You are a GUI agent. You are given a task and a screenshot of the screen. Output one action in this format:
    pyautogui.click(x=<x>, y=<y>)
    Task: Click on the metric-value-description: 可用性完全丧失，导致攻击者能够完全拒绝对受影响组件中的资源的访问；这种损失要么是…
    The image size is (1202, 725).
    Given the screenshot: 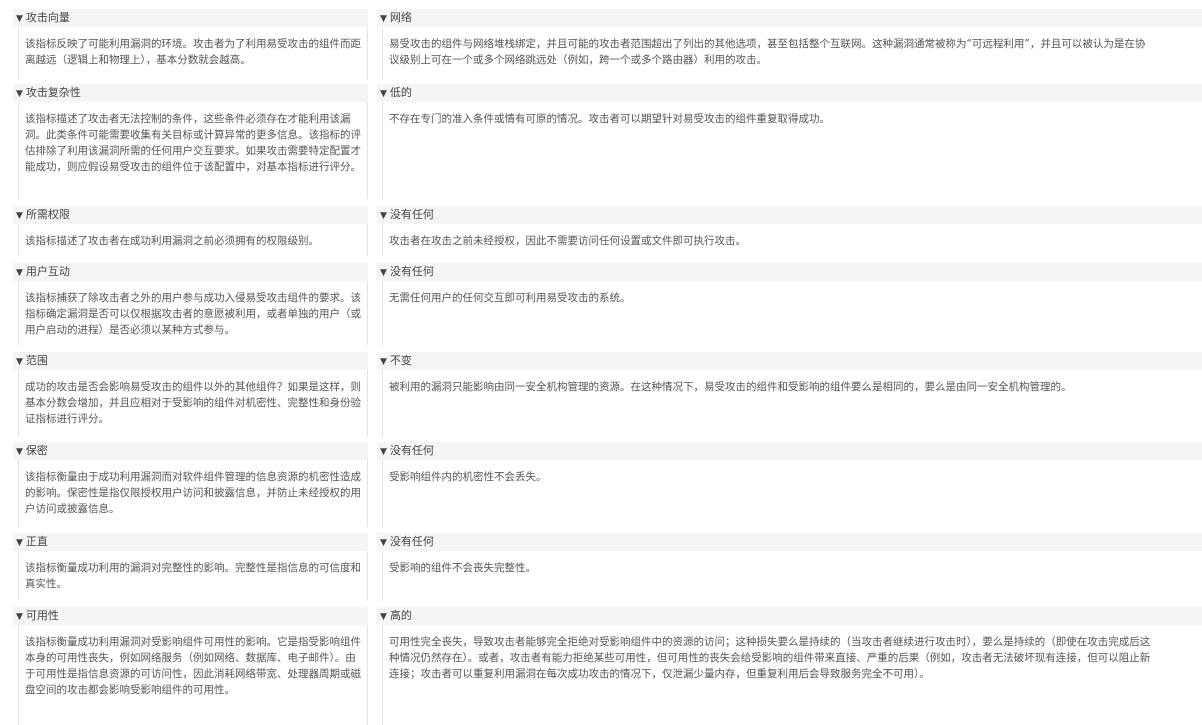 What is the action you would take?
    pyautogui.click(x=792, y=675)
    